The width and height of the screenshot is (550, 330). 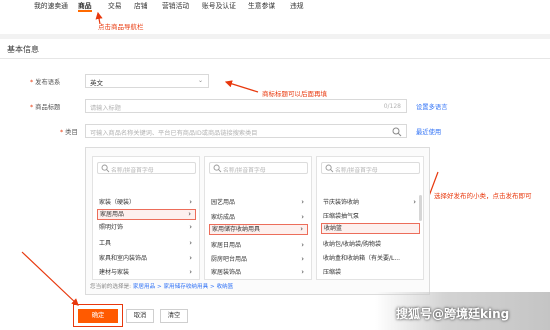 What do you see at coordinates (175, 6) in the screenshot?
I see `nav-item-marketing: 营销活动` at bounding box center [175, 6].